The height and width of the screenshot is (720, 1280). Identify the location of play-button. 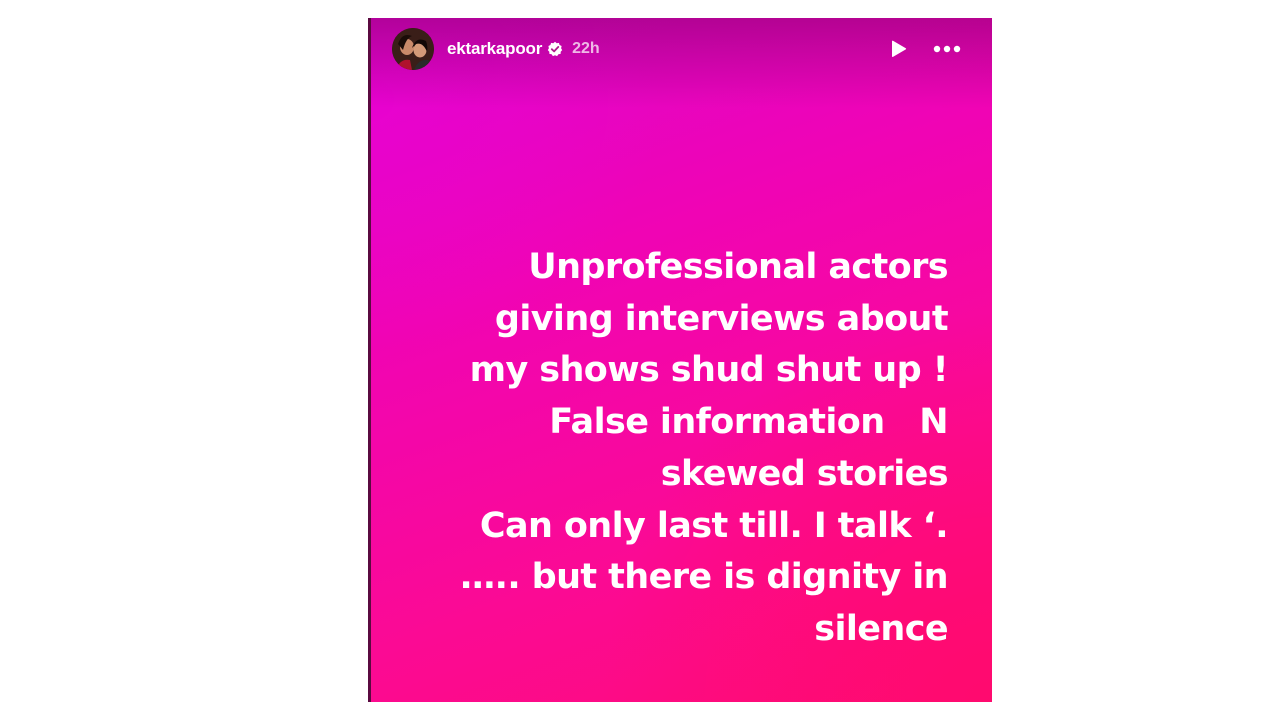
(898, 49).